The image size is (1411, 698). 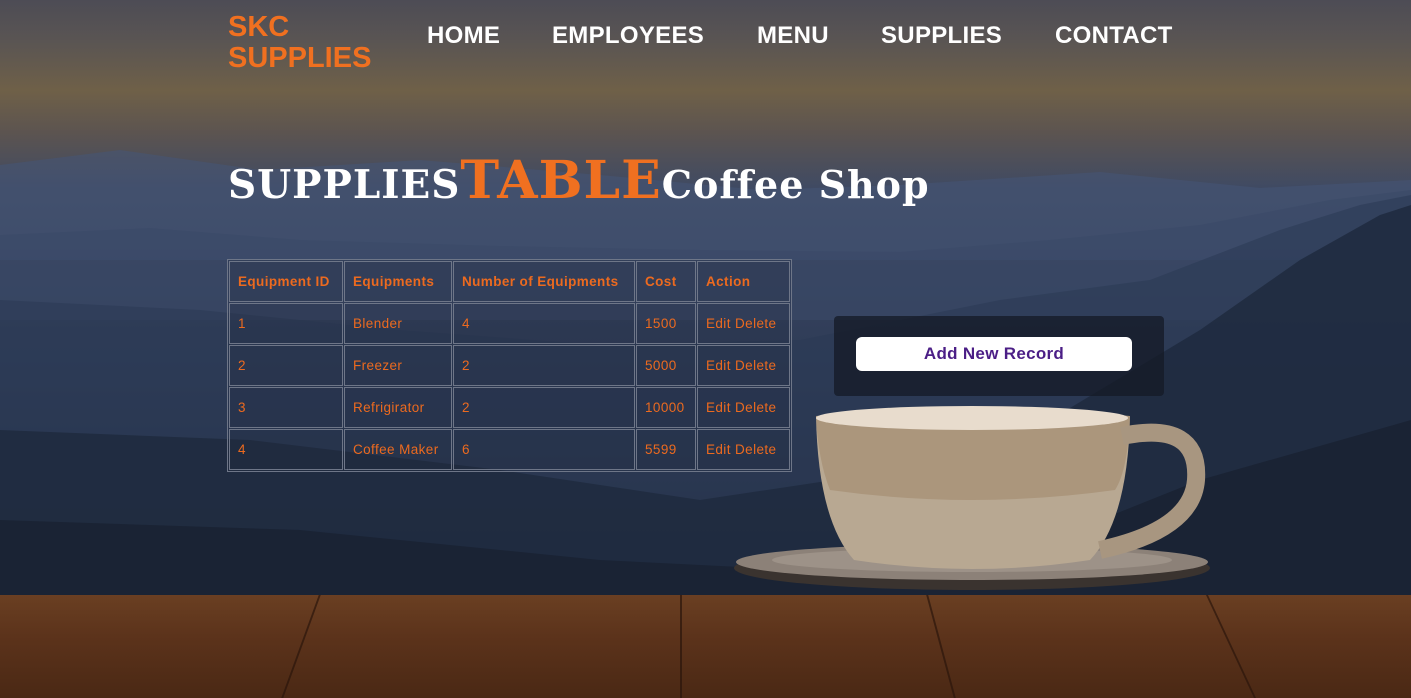 I want to click on title-part-supplies: SUPPLIES, so click(x=344, y=185).